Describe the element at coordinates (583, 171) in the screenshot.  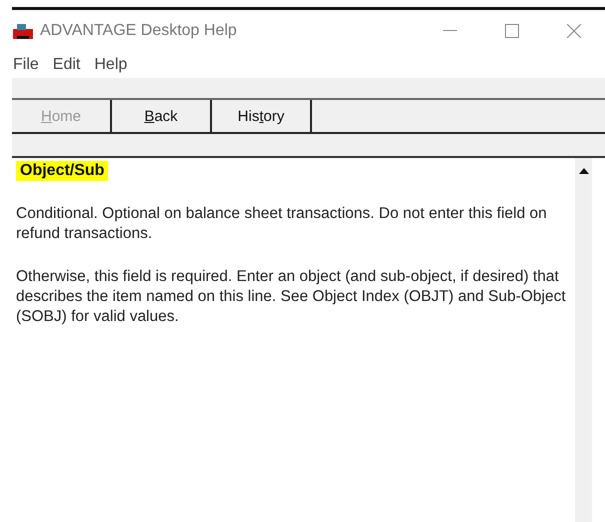
I see `scroll-up-icon` at that location.